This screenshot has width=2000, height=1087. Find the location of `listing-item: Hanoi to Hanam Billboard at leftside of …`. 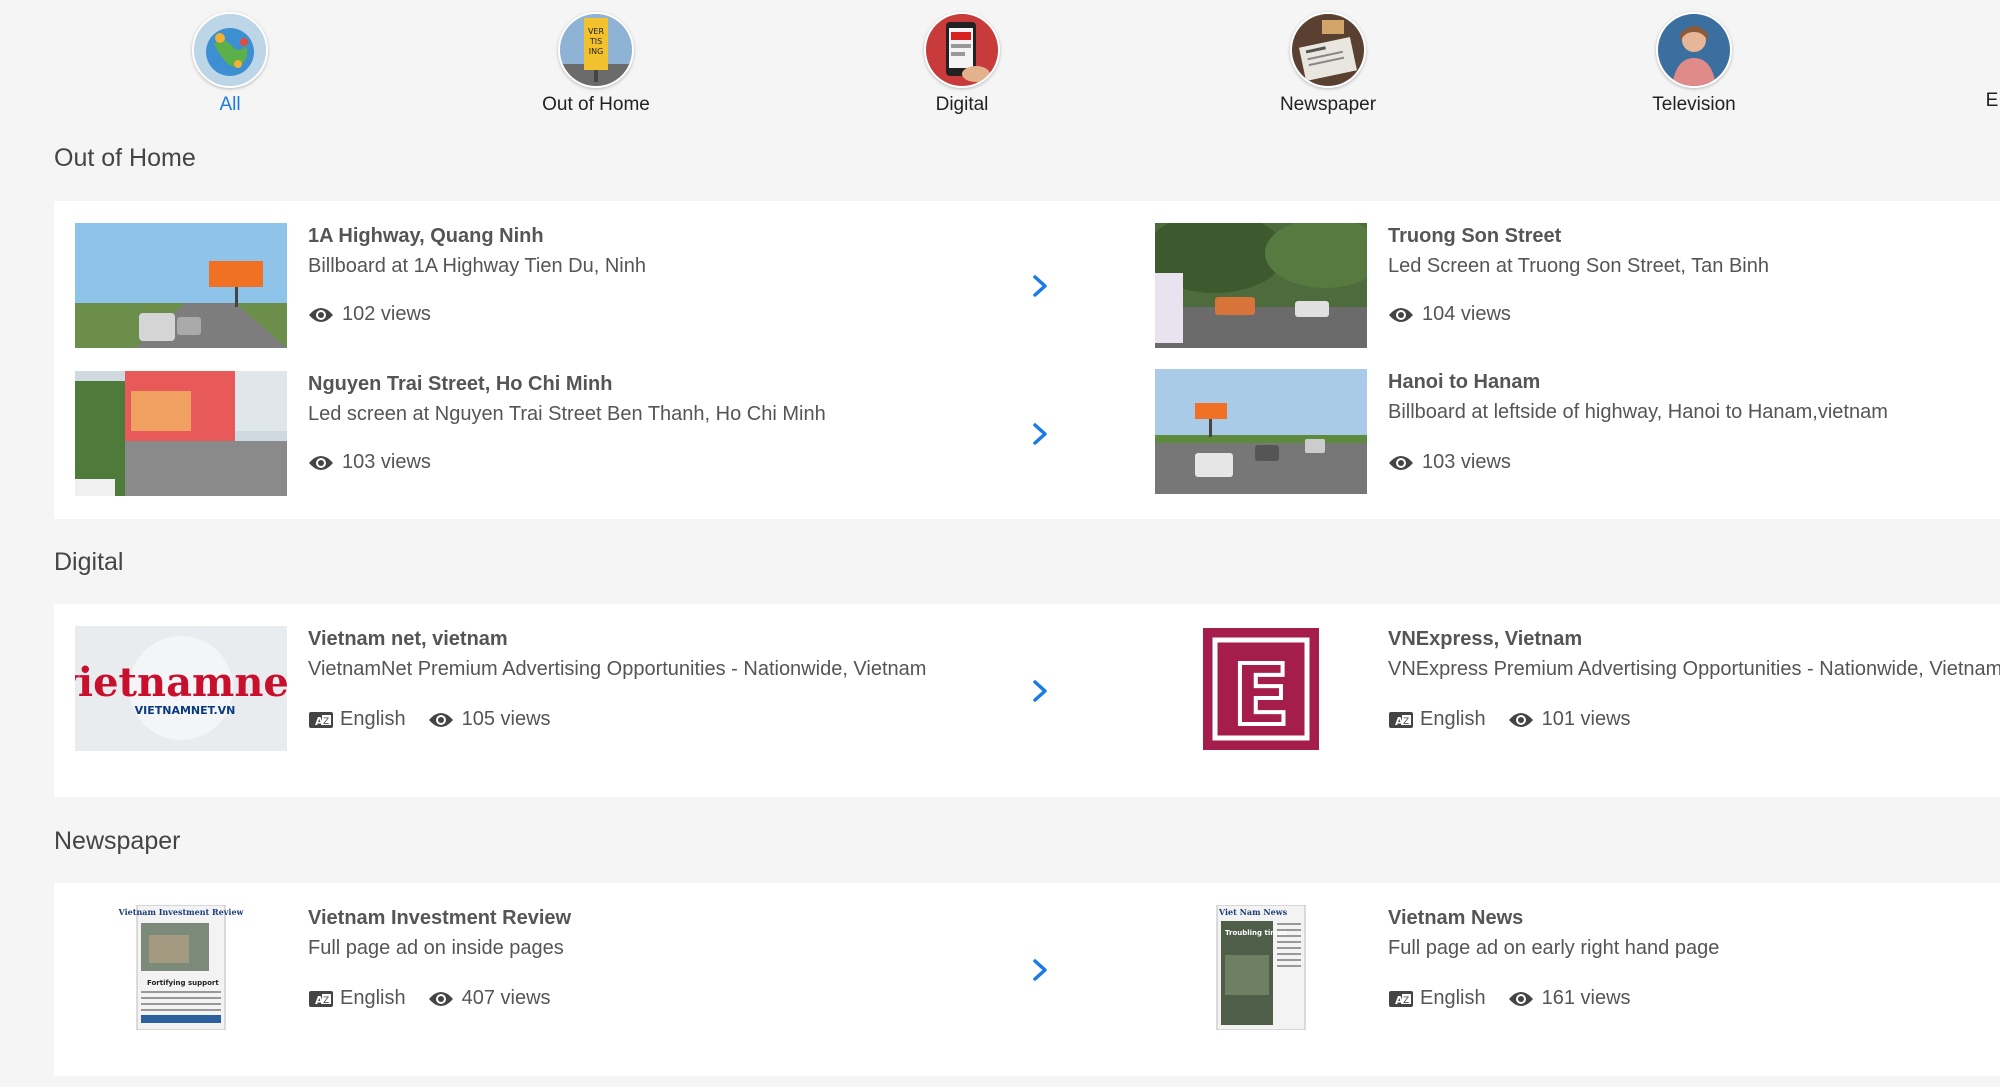

listing-item: Hanoi to Hanam Billboard at leftside of … is located at coordinates (1567, 434).